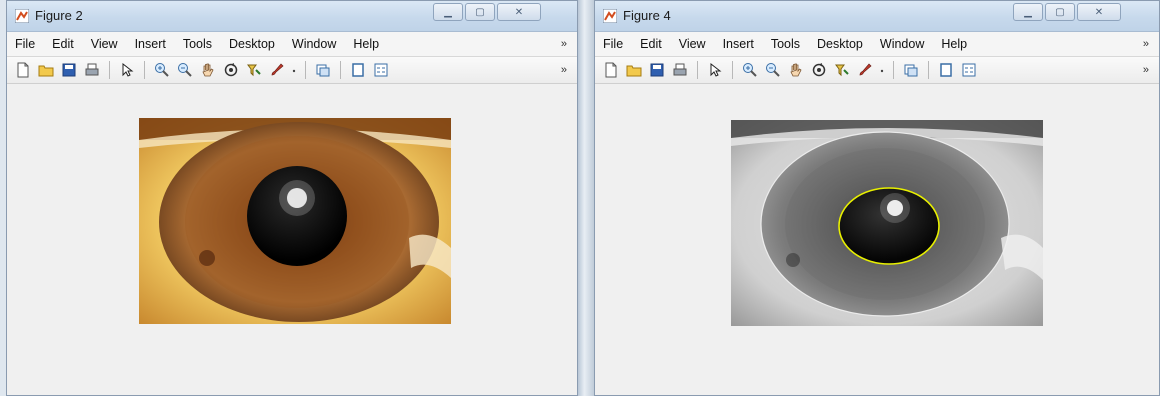 The height and width of the screenshot is (396, 1160). I want to click on title-bar: Figure 2 ▁ ▢ ✕, so click(292, 16).